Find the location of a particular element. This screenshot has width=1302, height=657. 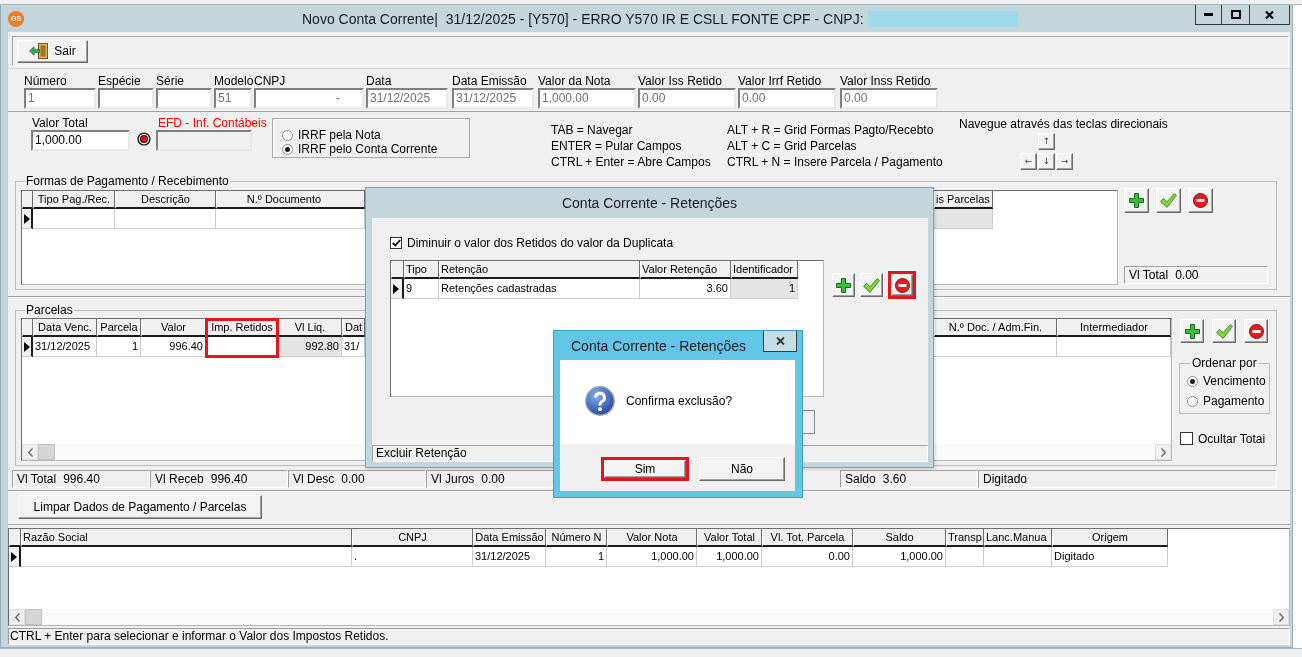

navigation-hint: Navegue através das teclas direcionais is located at coordinates (1063, 124).